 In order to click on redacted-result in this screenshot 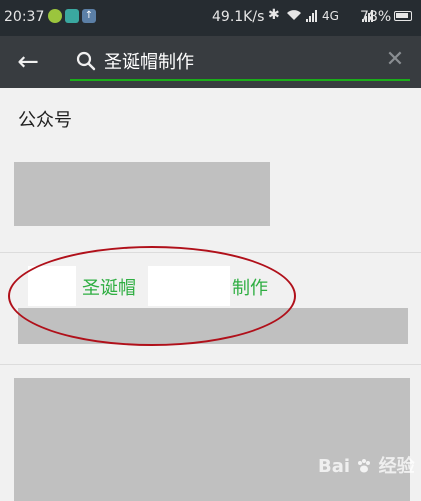, I will do `click(142, 194)`.